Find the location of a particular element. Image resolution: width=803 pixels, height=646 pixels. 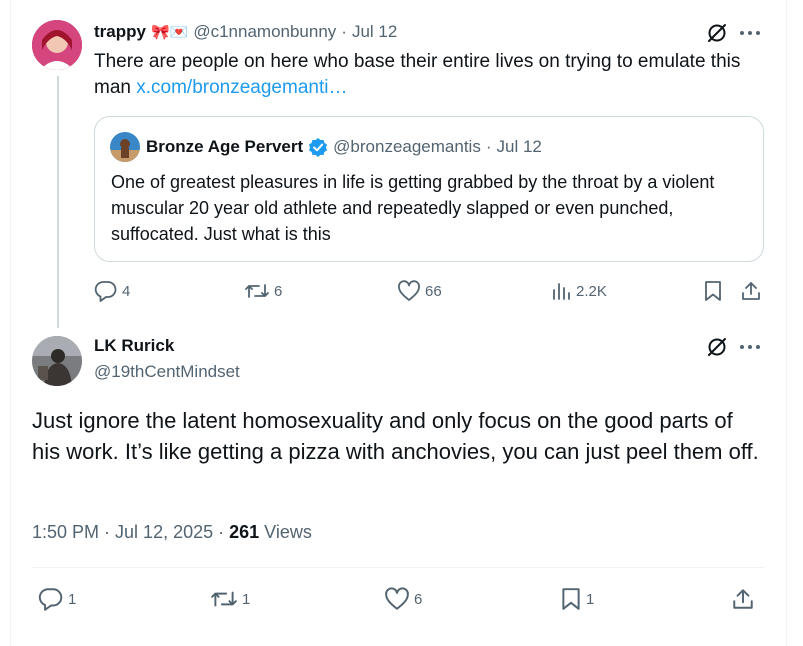

tweet-time: 1:50 PM is located at coordinates (65, 532).